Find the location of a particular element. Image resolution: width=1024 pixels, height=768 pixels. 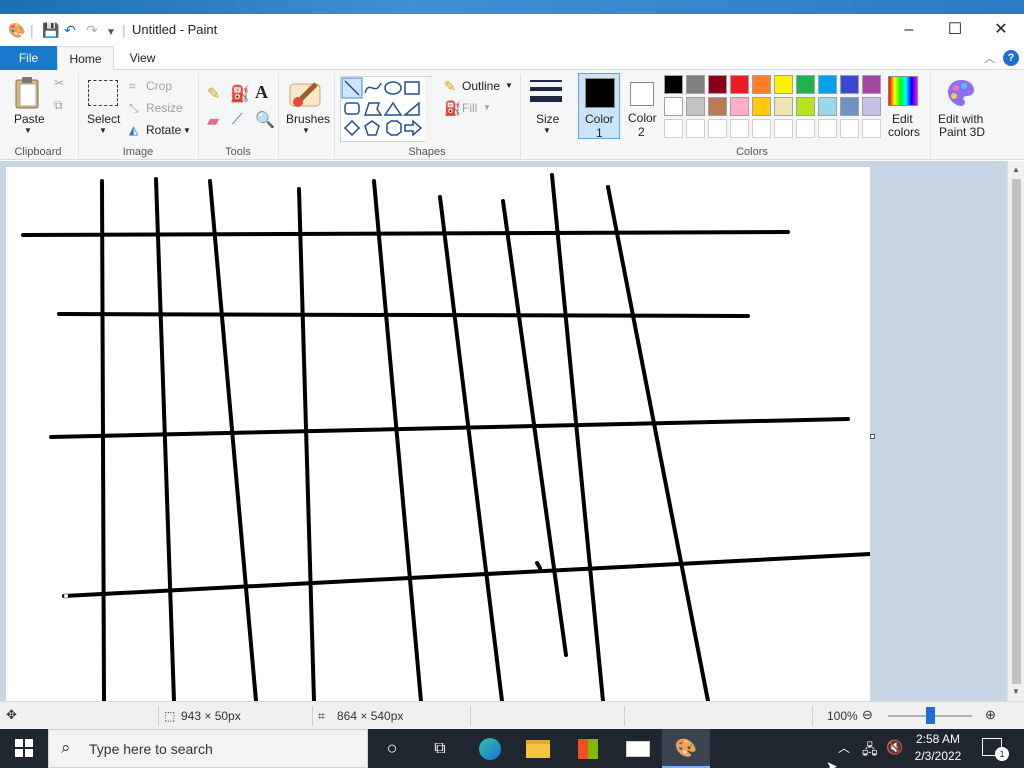

undo-icon: ↶ is located at coordinates (70, 30).